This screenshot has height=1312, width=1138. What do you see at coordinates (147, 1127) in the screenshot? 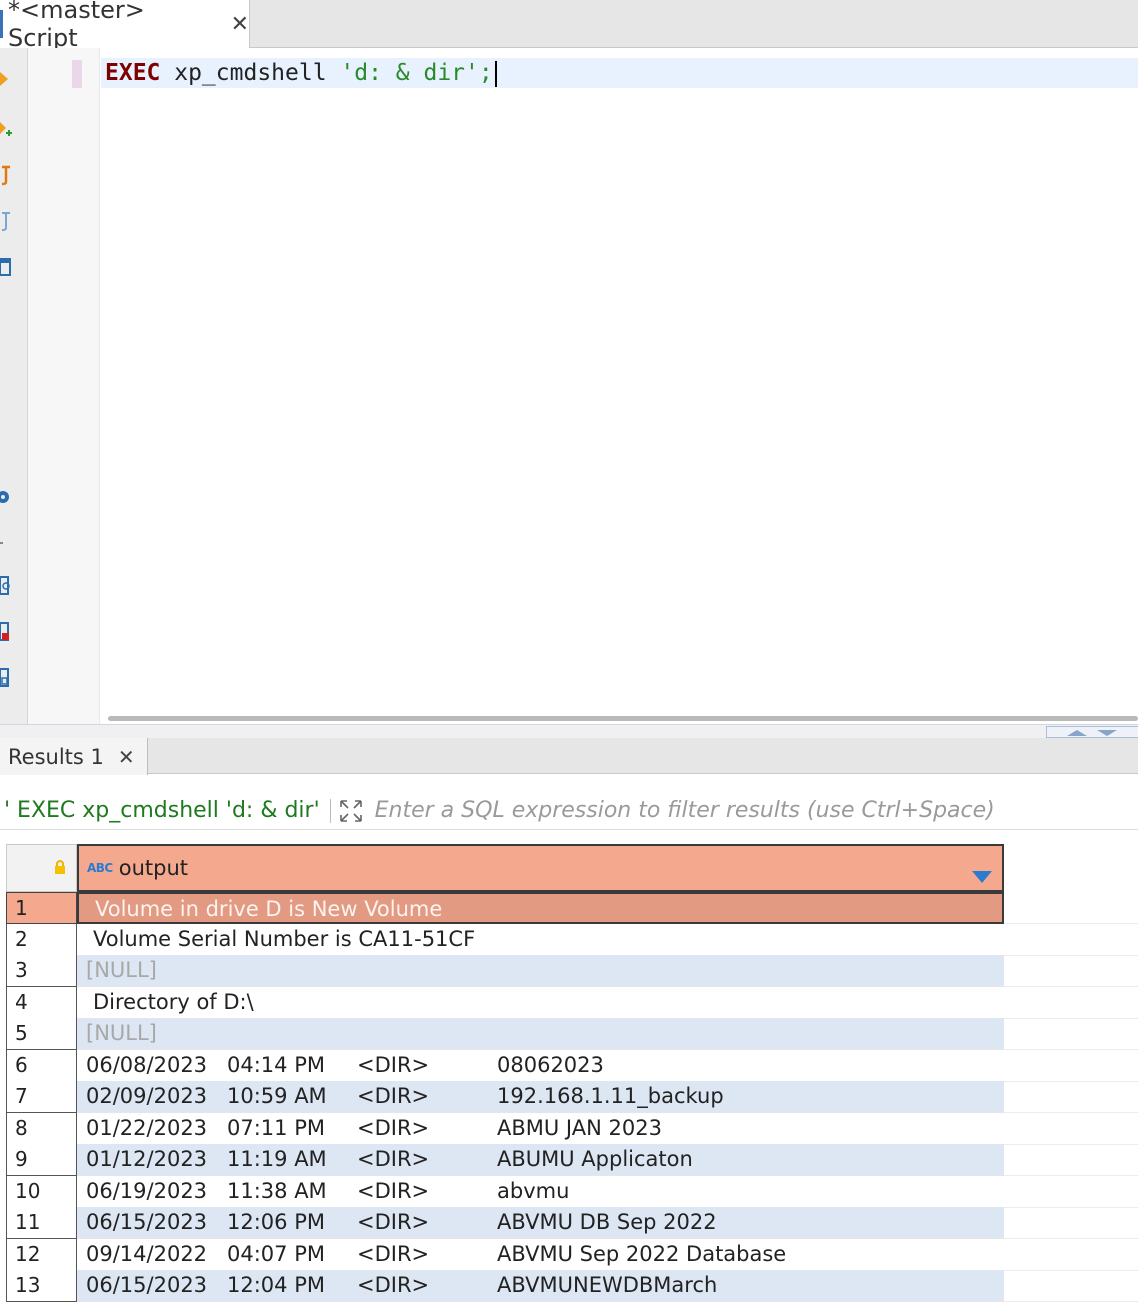
I see `dir-date: 01/22/2023` at bounding box center [147, 1127].